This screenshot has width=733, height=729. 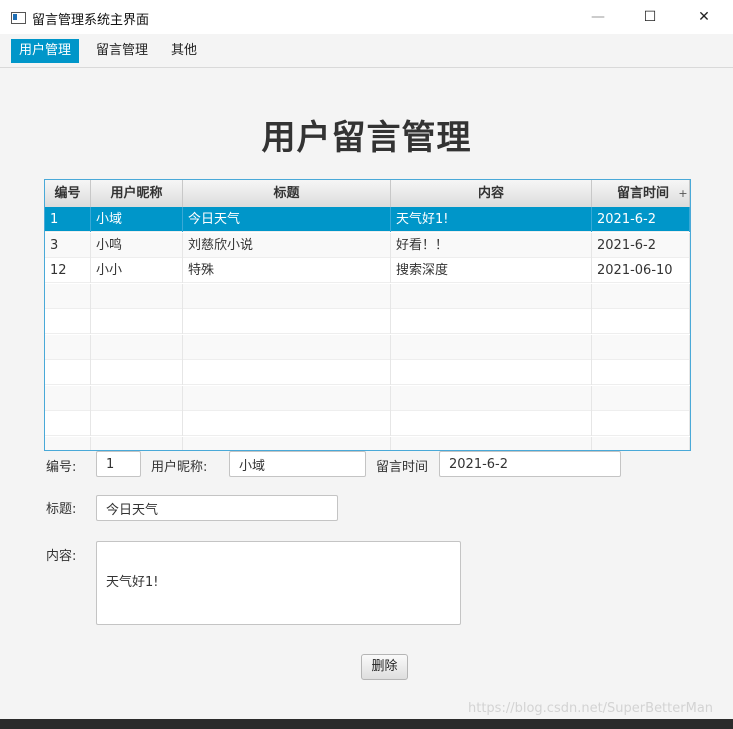 What do you see at coordinates (137, 219) in the screenshot?
I see `cell-nickname: 小域` at bounding box center [137, 219].